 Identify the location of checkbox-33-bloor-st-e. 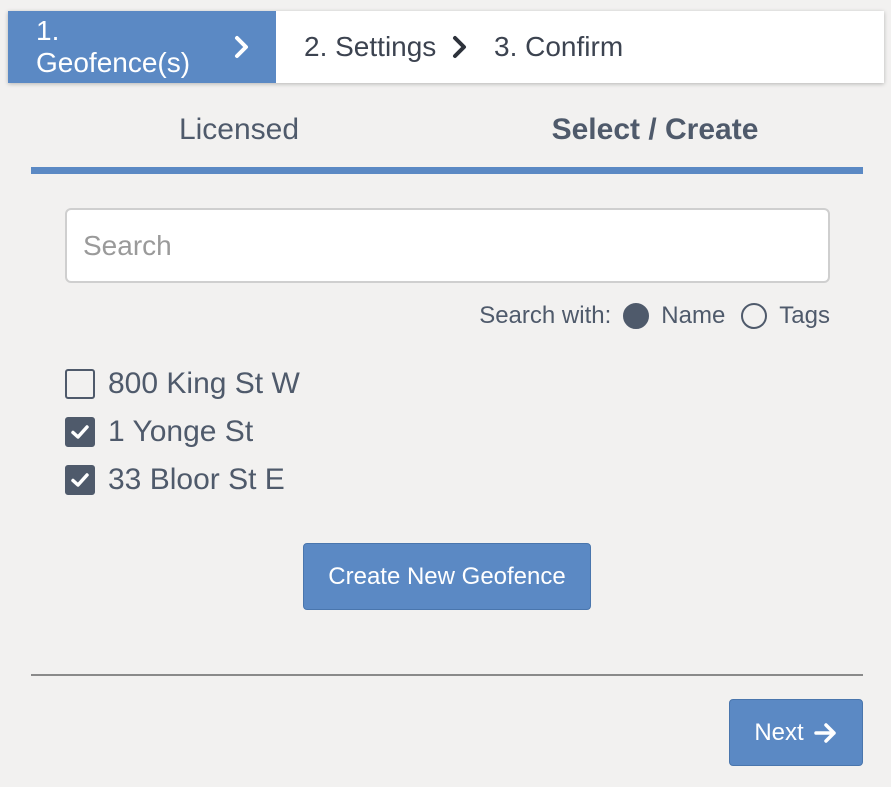
(80, 480).